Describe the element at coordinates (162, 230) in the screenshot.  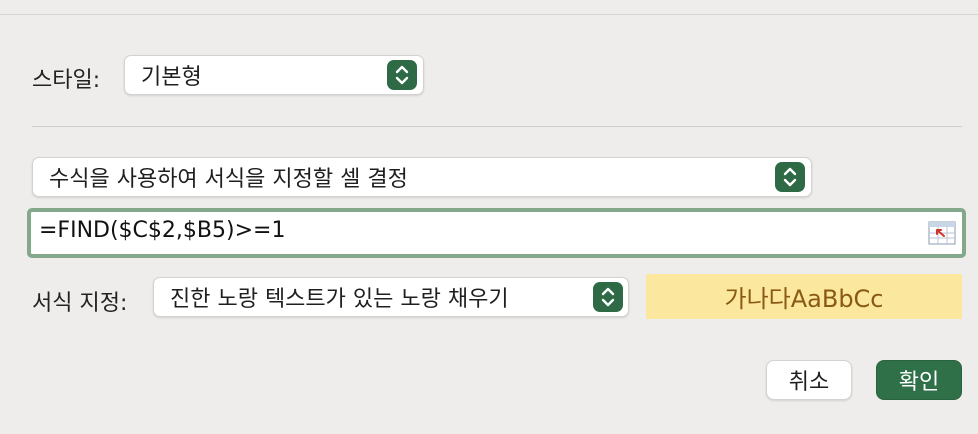
I see `formula-input: =FIND($C$2,$B5)>=1` at that location.